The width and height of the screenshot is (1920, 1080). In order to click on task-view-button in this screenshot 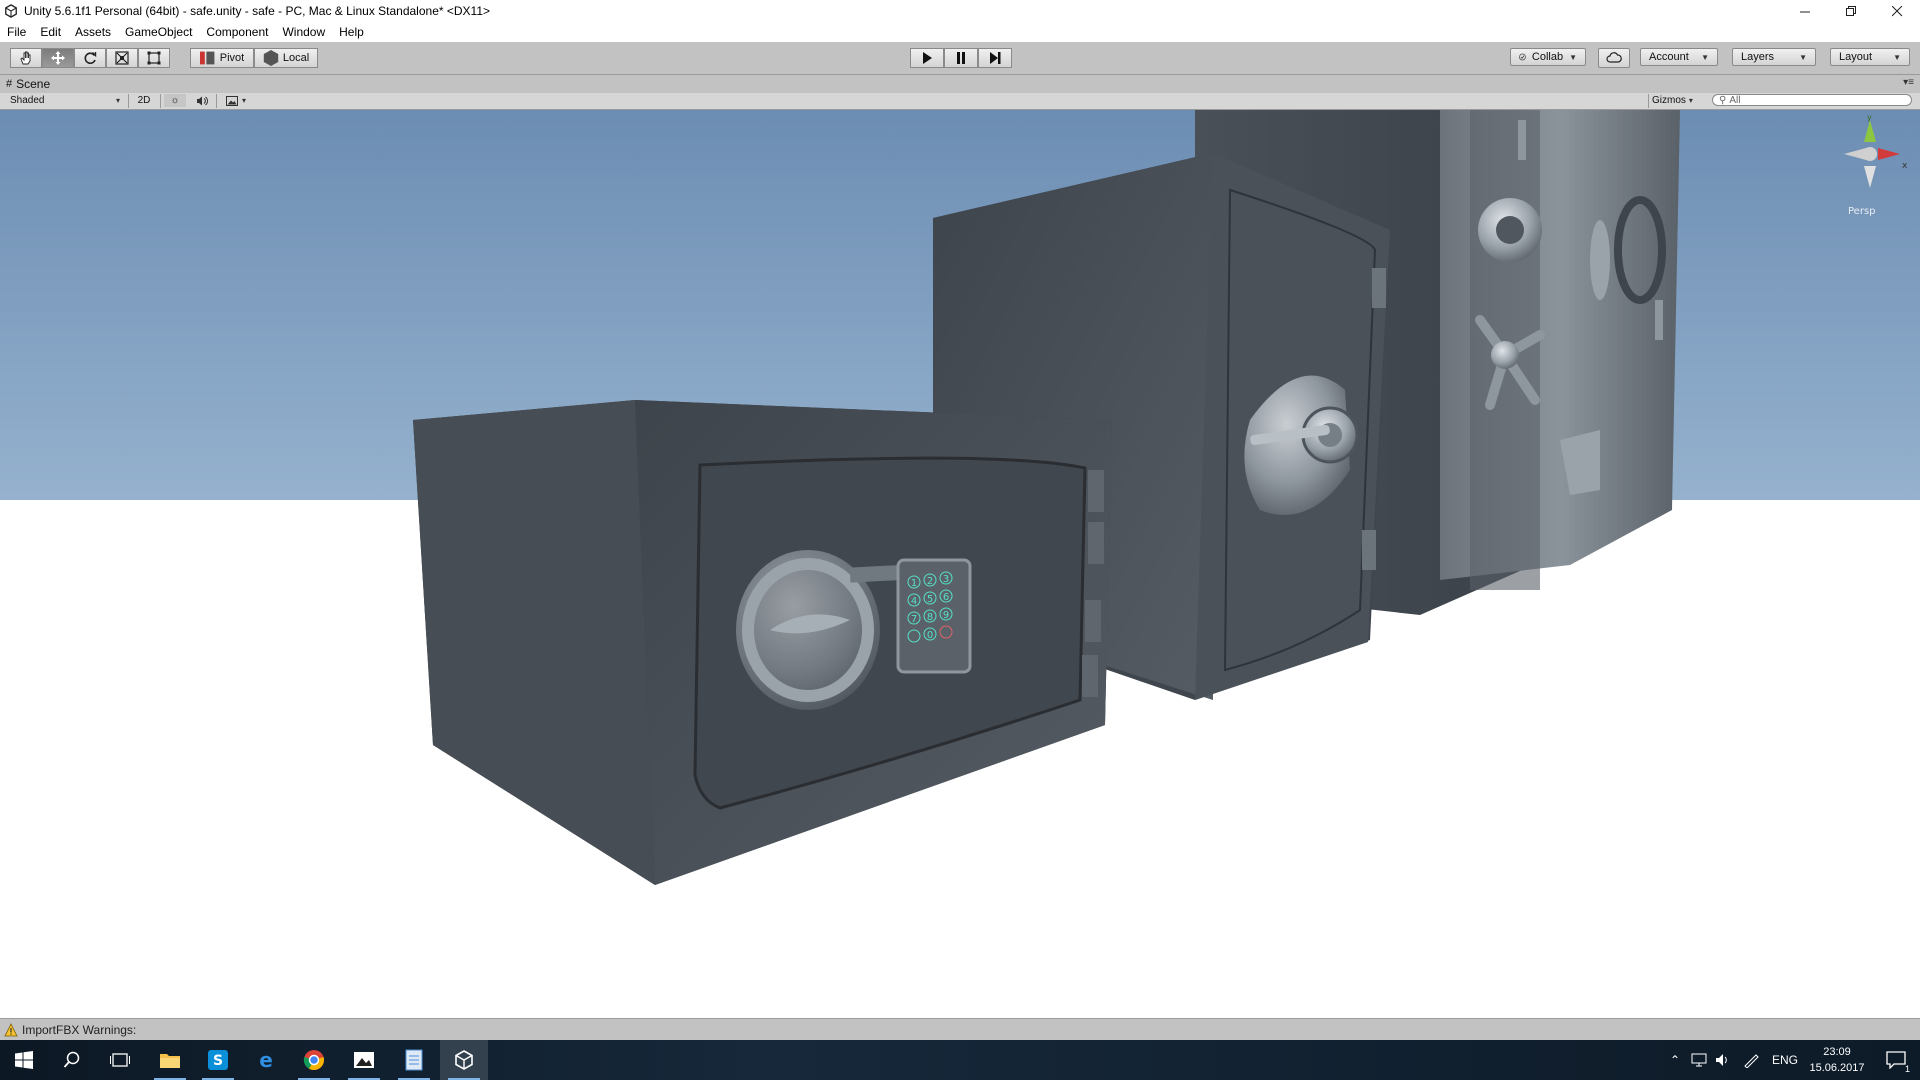, I will do `click(120, 1060)`.